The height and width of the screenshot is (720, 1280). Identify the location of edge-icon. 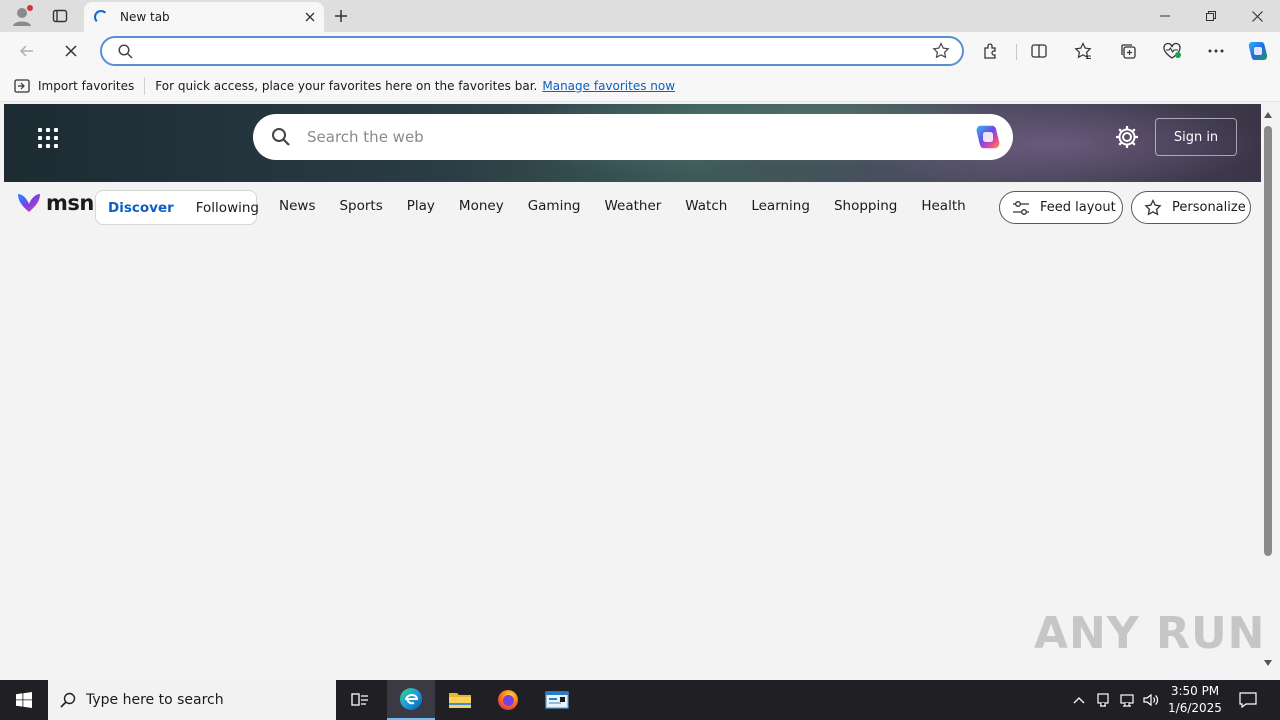
(411, 699).